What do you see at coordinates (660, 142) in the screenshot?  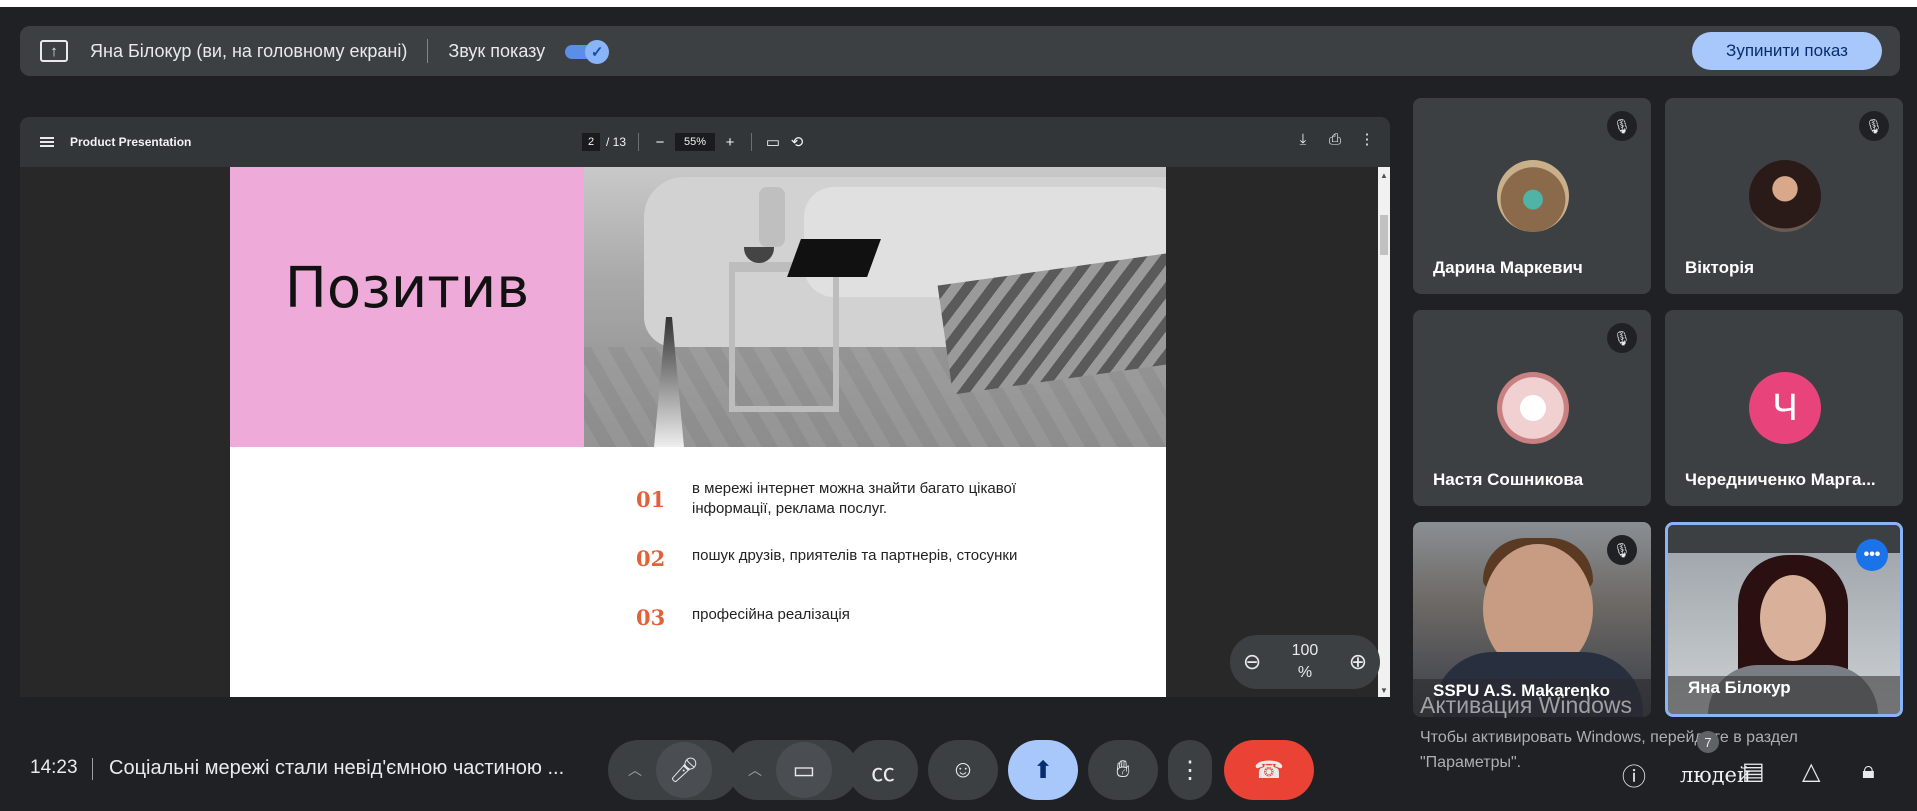 I see `zoom-out-icon: −` at bounding box center [660, 142].